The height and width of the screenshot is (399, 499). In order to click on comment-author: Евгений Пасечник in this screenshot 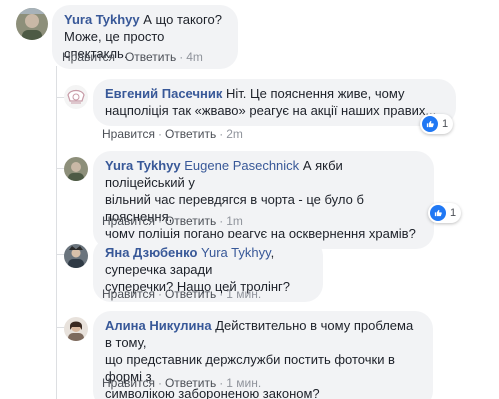, I will do `click(163, 93)`.